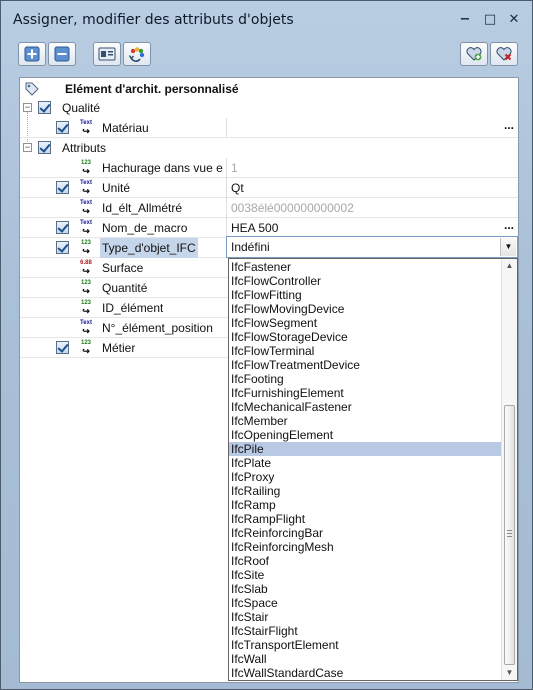  I want to click on add-attribute-button, so click(32, 54).